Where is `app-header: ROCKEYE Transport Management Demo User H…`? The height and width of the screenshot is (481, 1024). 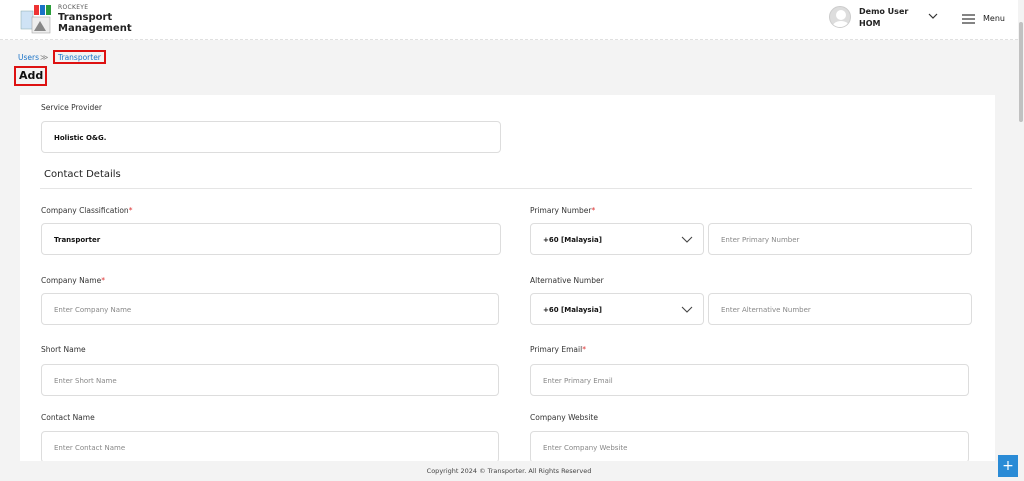
app-header: ROCKEYE Transport Management Demo User H… is located at coordinates (509, 20).